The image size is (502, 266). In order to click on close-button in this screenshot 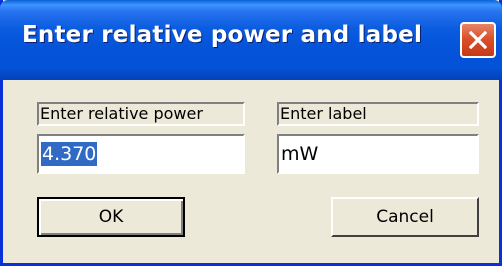, I will do `click(478, 40)`.